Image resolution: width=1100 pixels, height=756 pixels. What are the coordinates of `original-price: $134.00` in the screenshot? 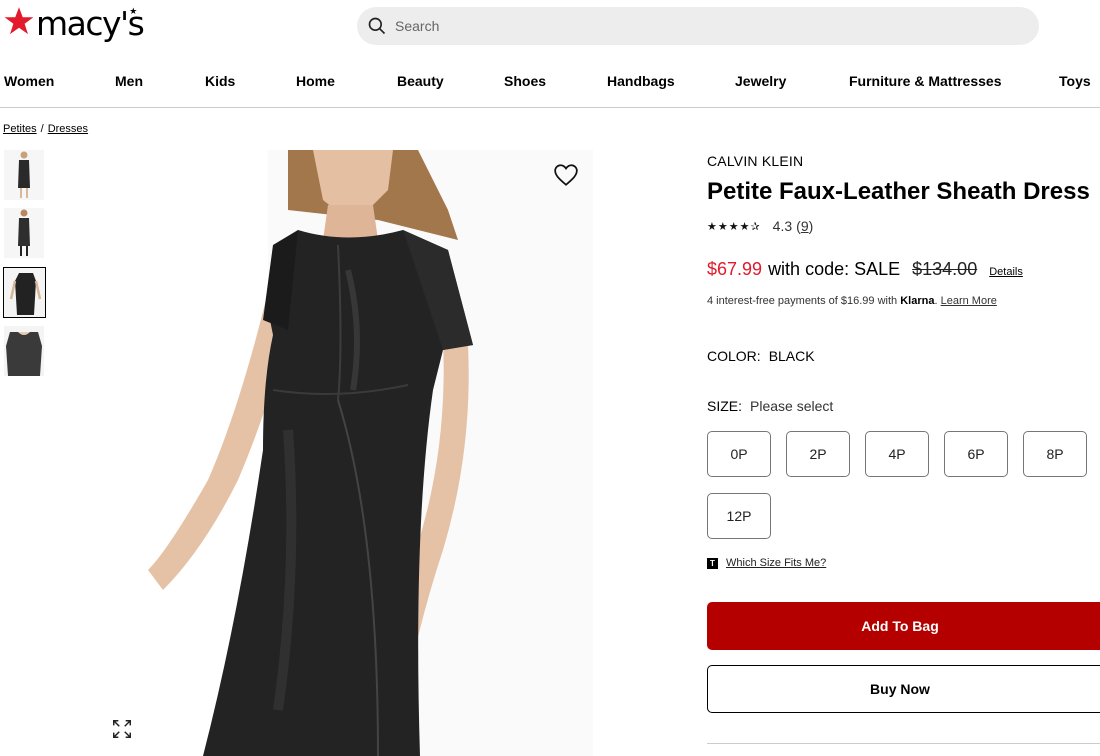 It's located at (945, 269).